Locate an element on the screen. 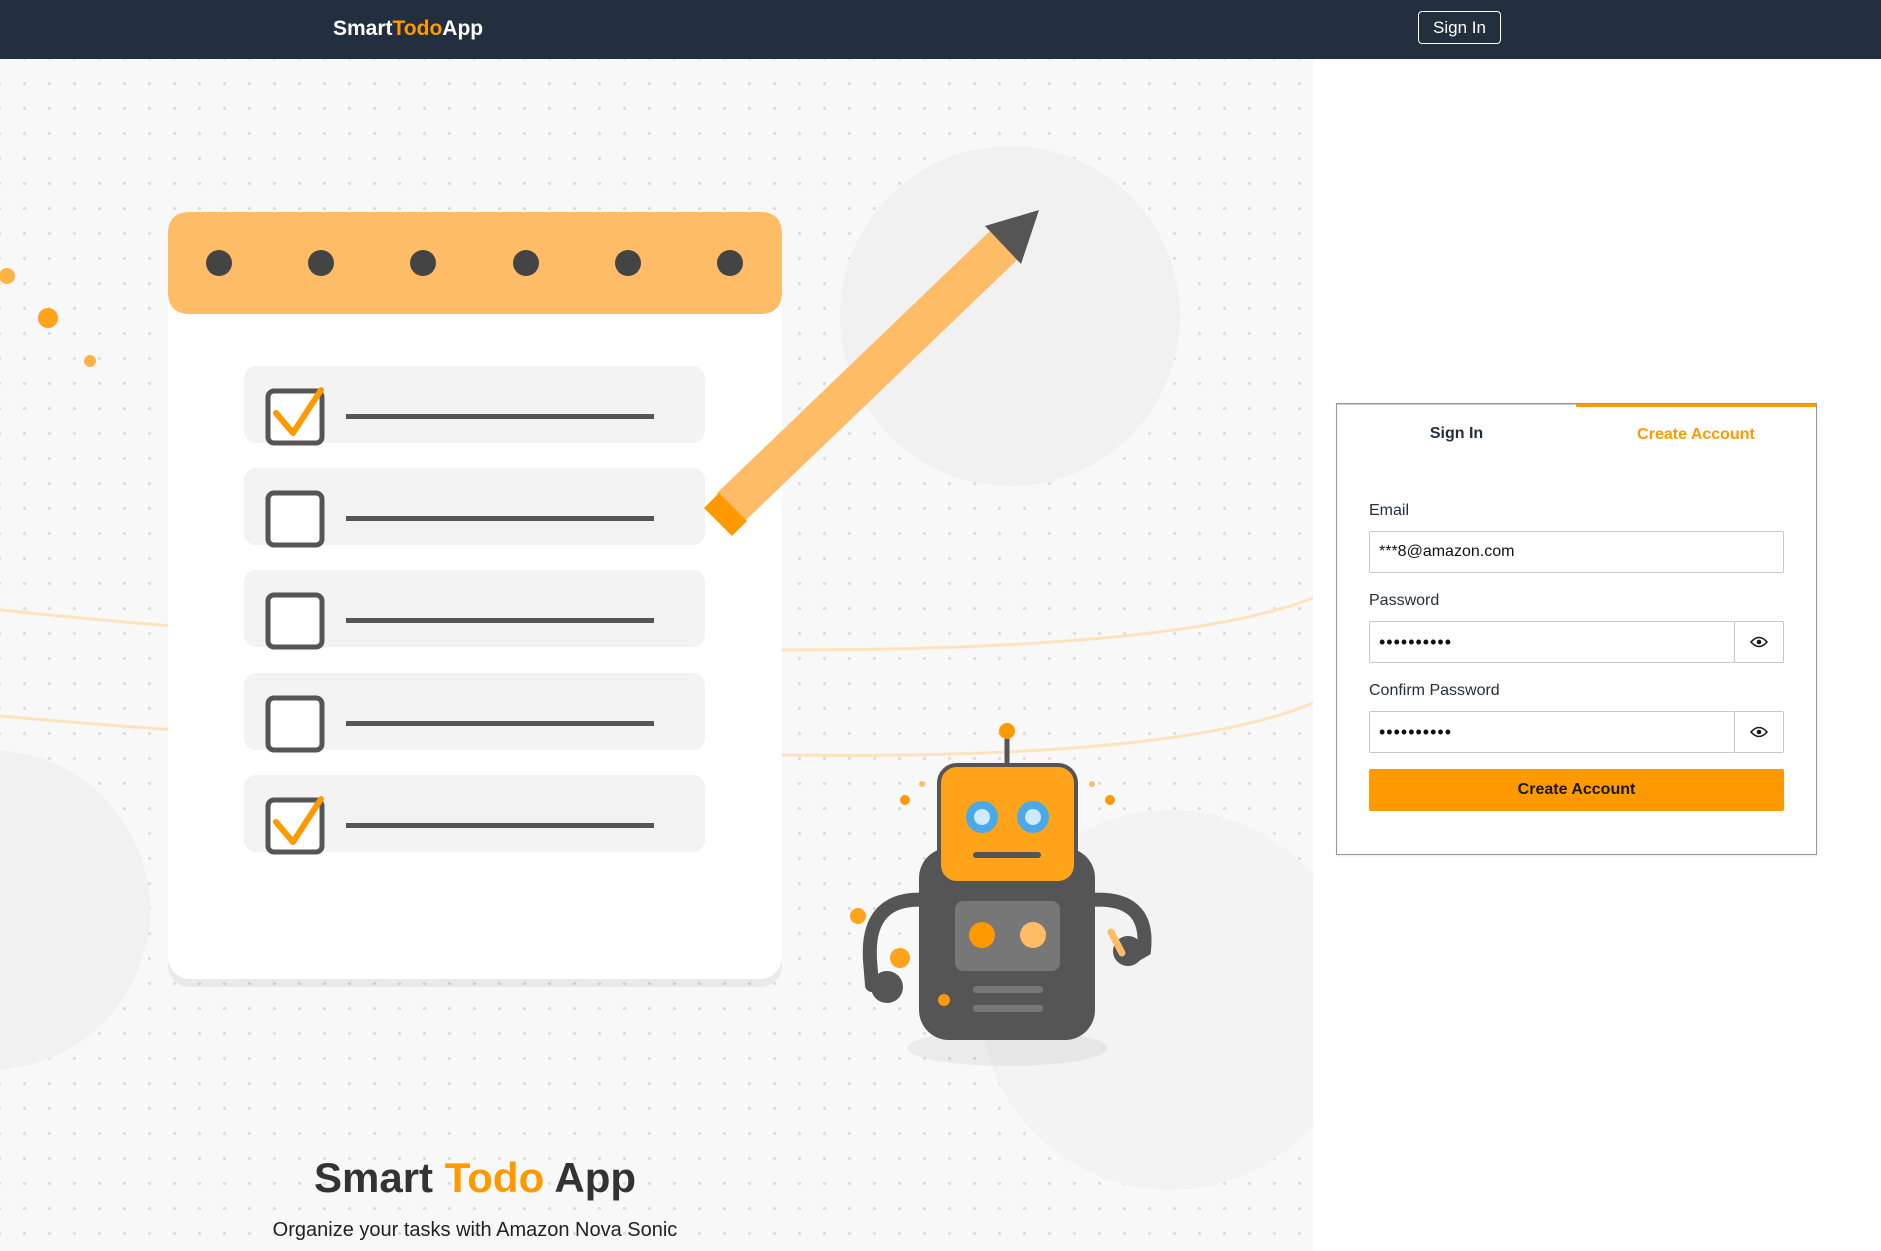 The height and width of the screenshot is (1251, 1881). robot-mouth is located at coordinates (1007, 855).